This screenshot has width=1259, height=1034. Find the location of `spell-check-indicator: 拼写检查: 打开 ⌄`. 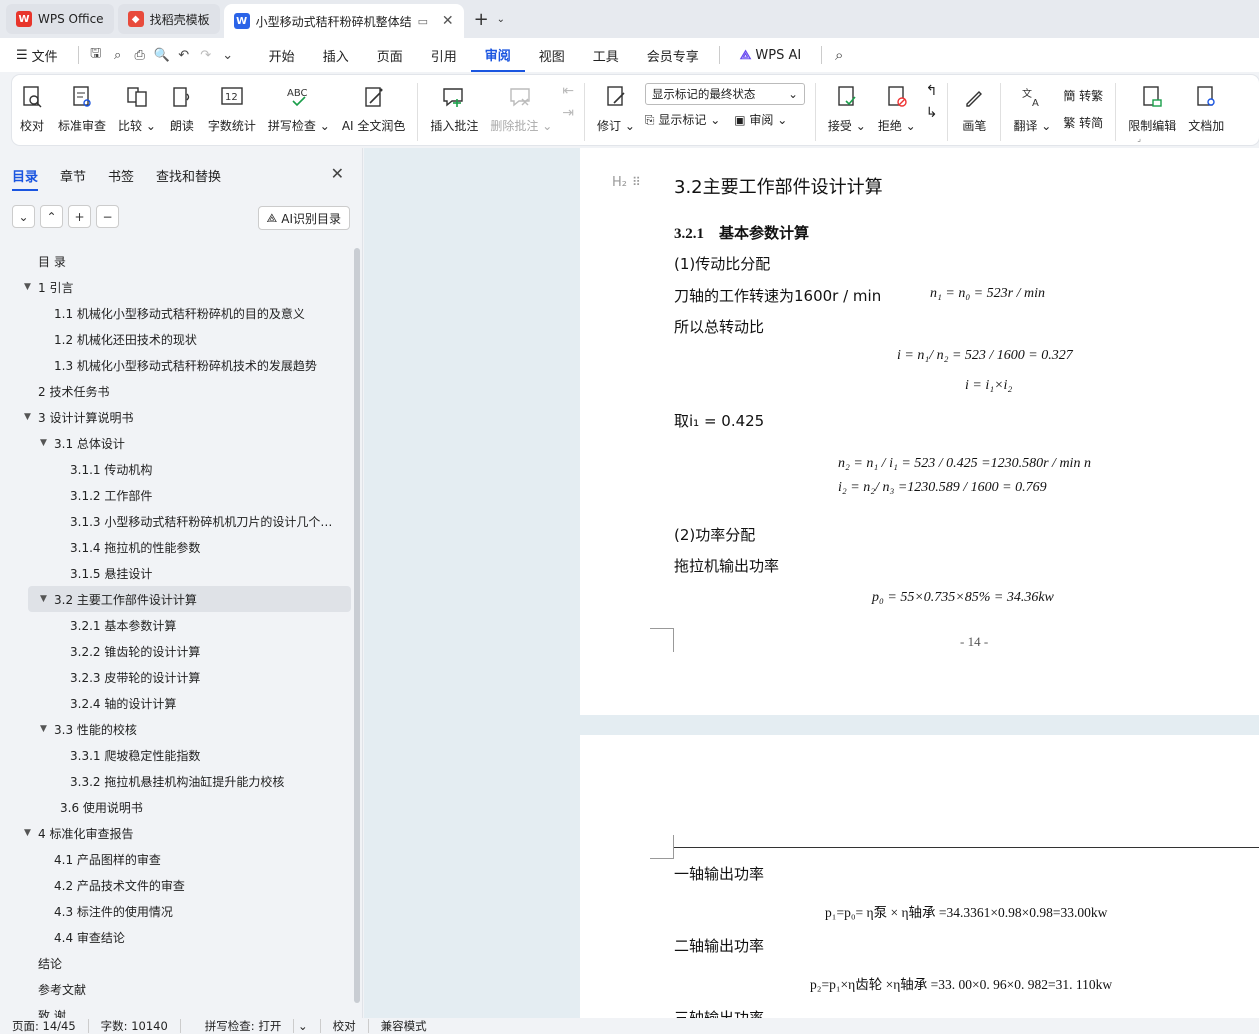

spell-check-indicator: 拼写检查: 打开 ⌄ is located at coordinates (251, 1026).